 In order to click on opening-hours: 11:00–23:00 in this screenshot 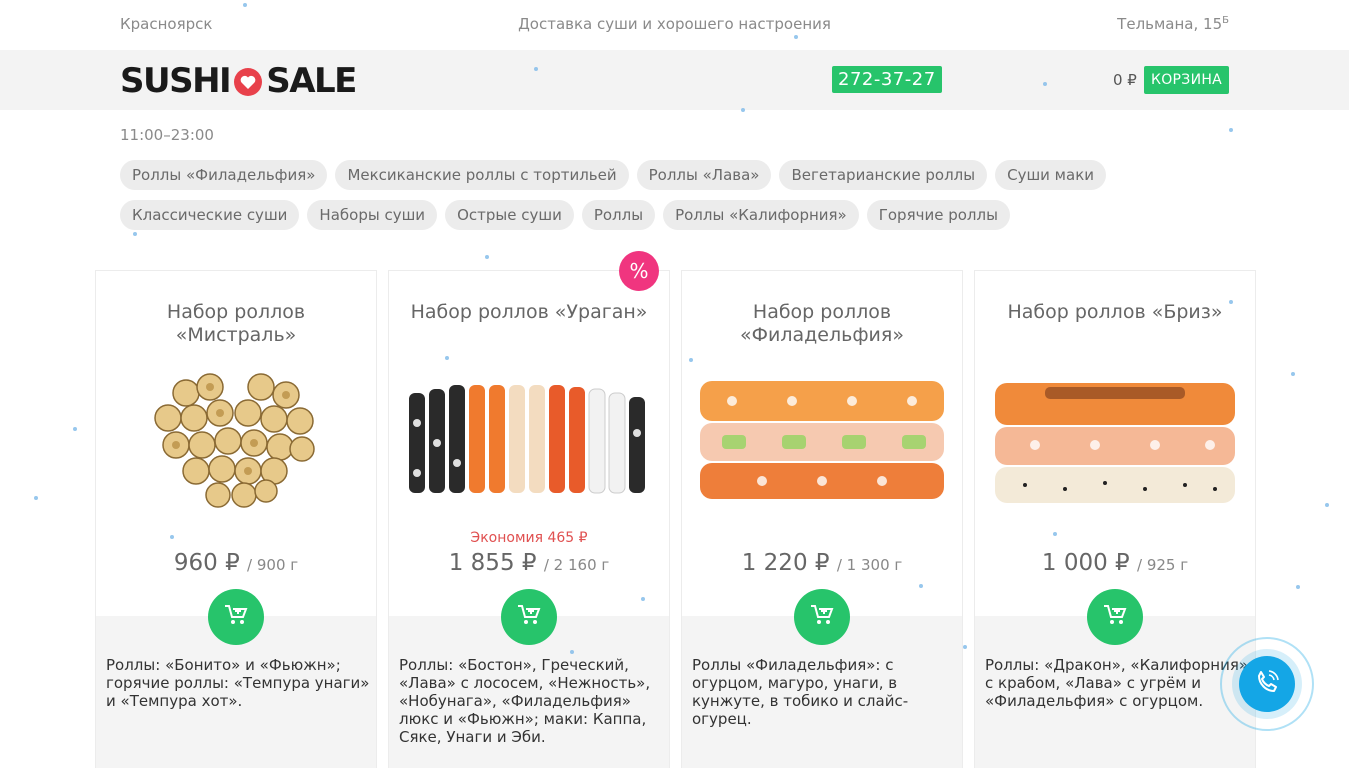, I will do `click(167, 135)`.